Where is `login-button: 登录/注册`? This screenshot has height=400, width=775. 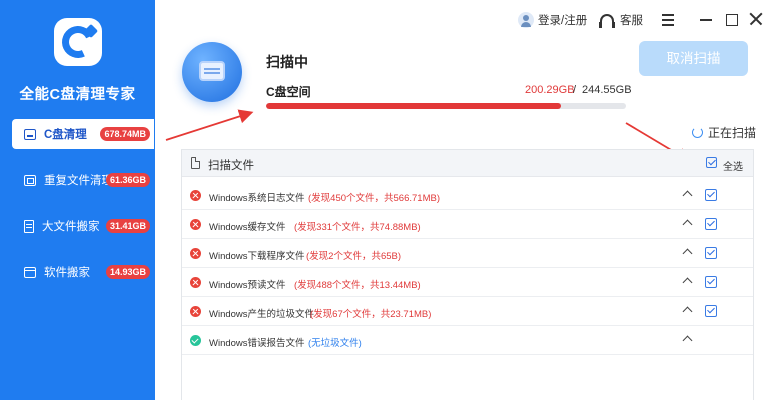
login-button: 登录/注册 is located at coordinates (552, 20).